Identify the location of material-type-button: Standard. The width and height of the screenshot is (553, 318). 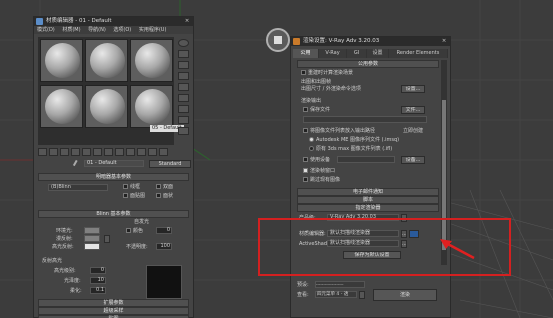
(170, 164).